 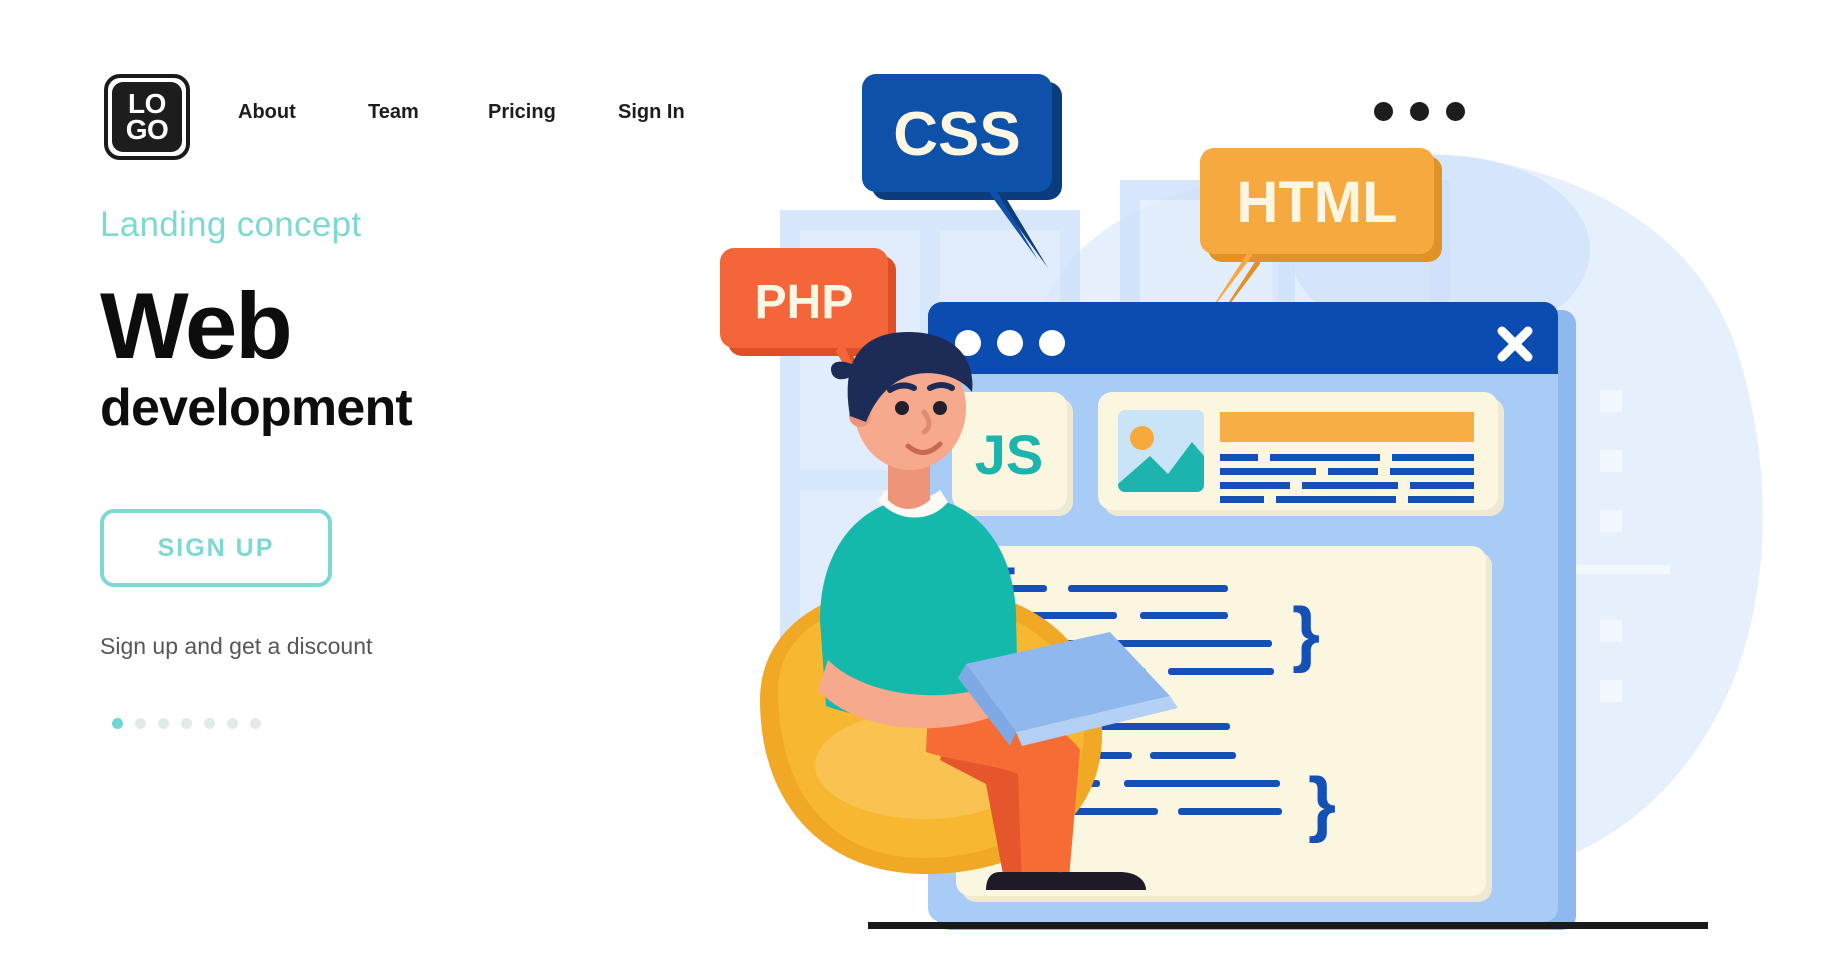 I want to click on card-js-label: JS, so click(x=1009, y=454).